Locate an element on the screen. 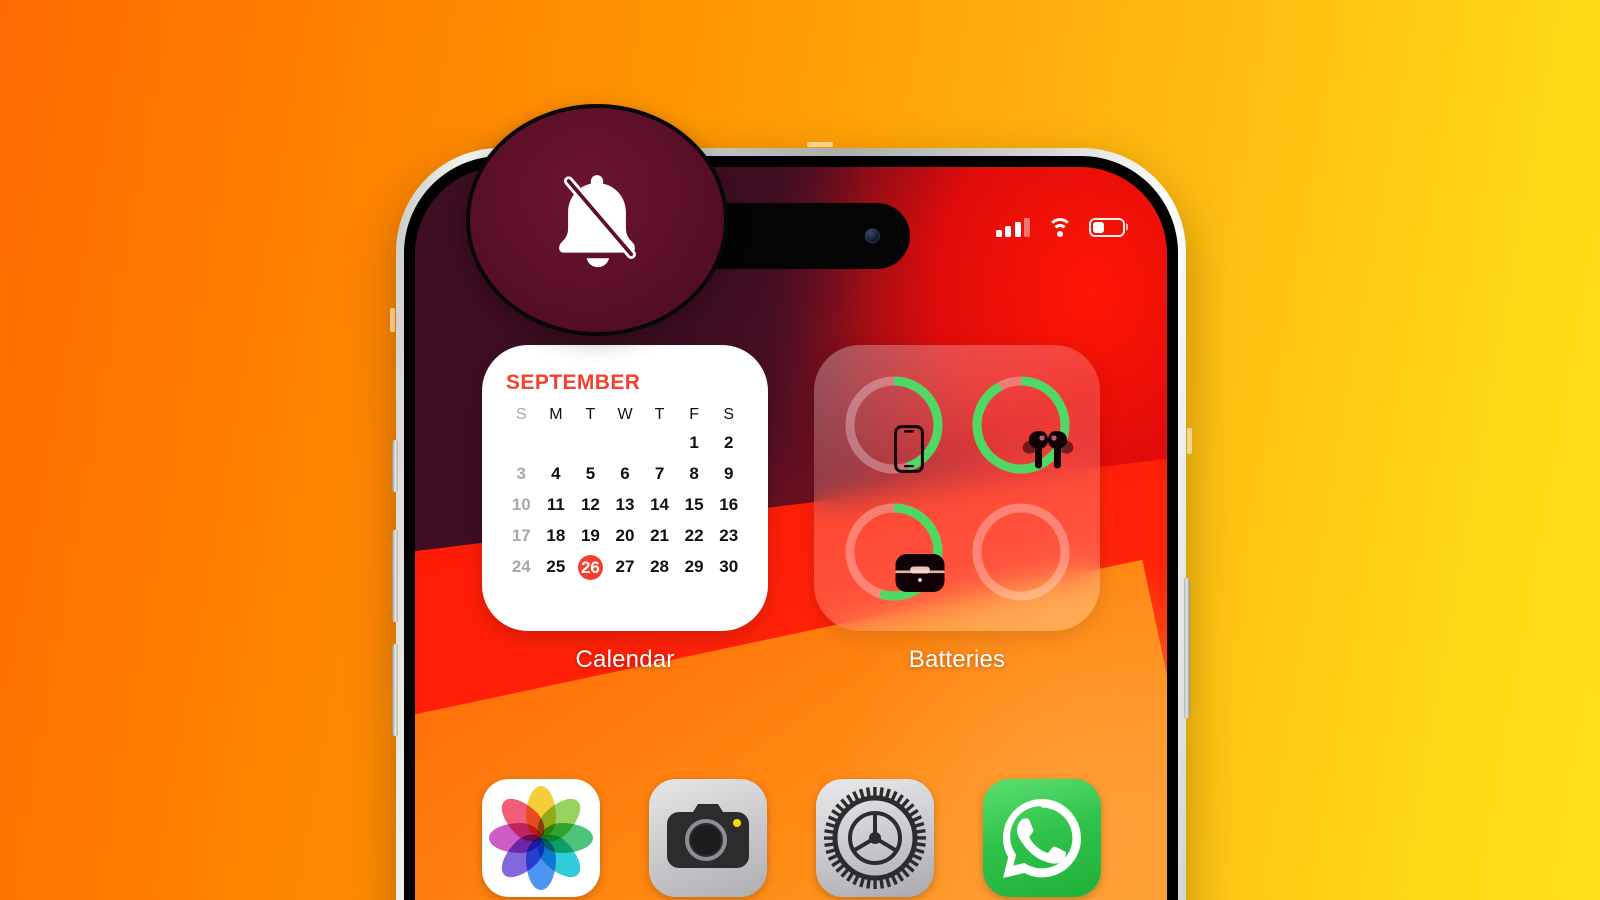  battery-ring-gauge is located at coordinates (1020, 551).